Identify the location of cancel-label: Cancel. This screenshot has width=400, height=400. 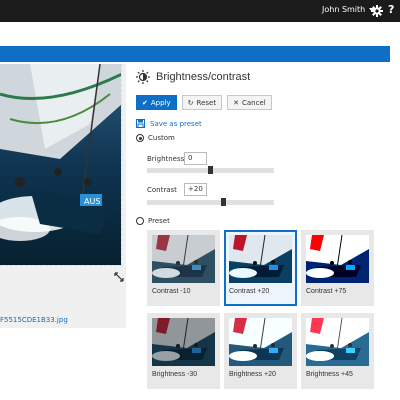
(253, 102).